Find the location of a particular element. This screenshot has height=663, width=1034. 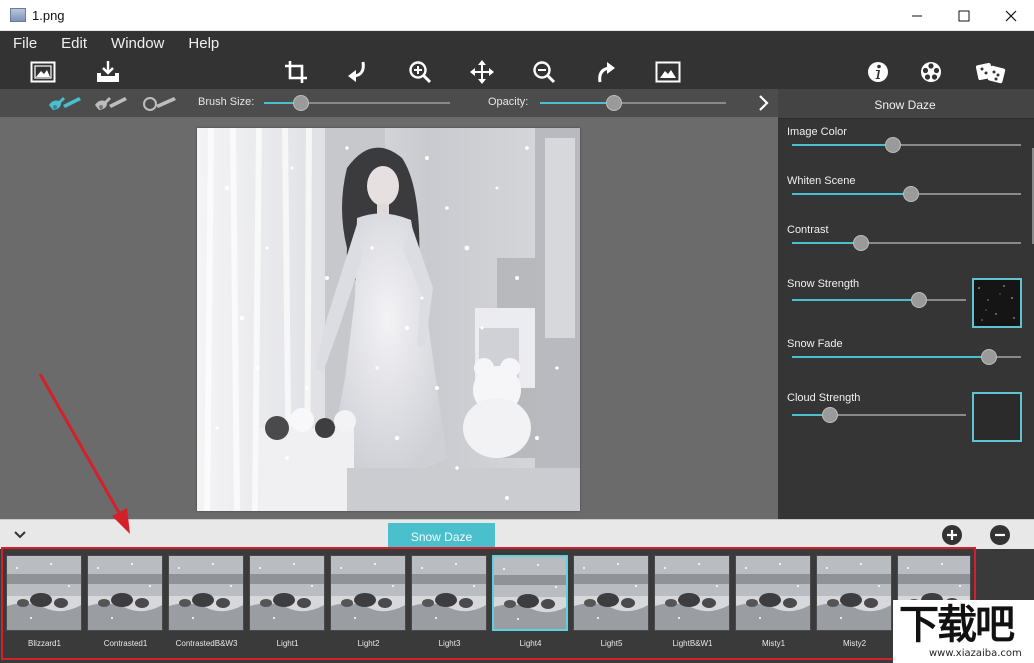

add-preset-button is located at coordinates (952, 535).